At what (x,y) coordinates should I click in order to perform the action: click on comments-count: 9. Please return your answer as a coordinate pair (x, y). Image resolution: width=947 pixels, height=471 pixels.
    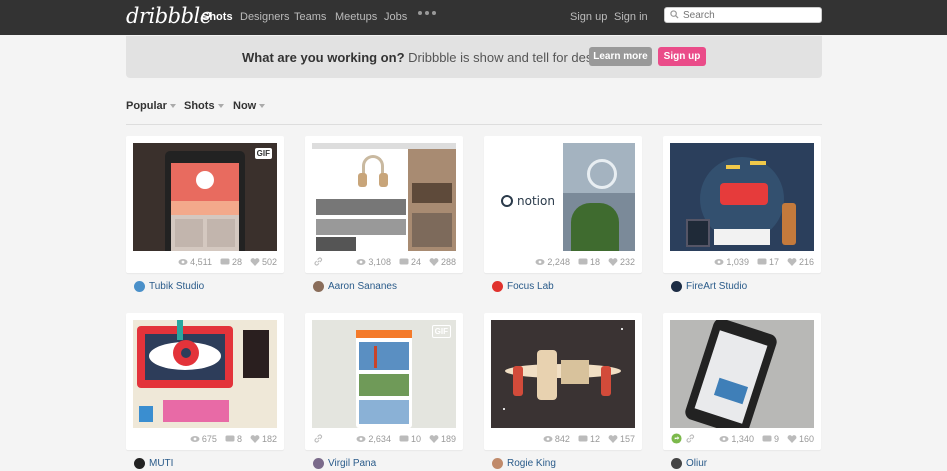
    Looking at the image, I should click on (770, 439).